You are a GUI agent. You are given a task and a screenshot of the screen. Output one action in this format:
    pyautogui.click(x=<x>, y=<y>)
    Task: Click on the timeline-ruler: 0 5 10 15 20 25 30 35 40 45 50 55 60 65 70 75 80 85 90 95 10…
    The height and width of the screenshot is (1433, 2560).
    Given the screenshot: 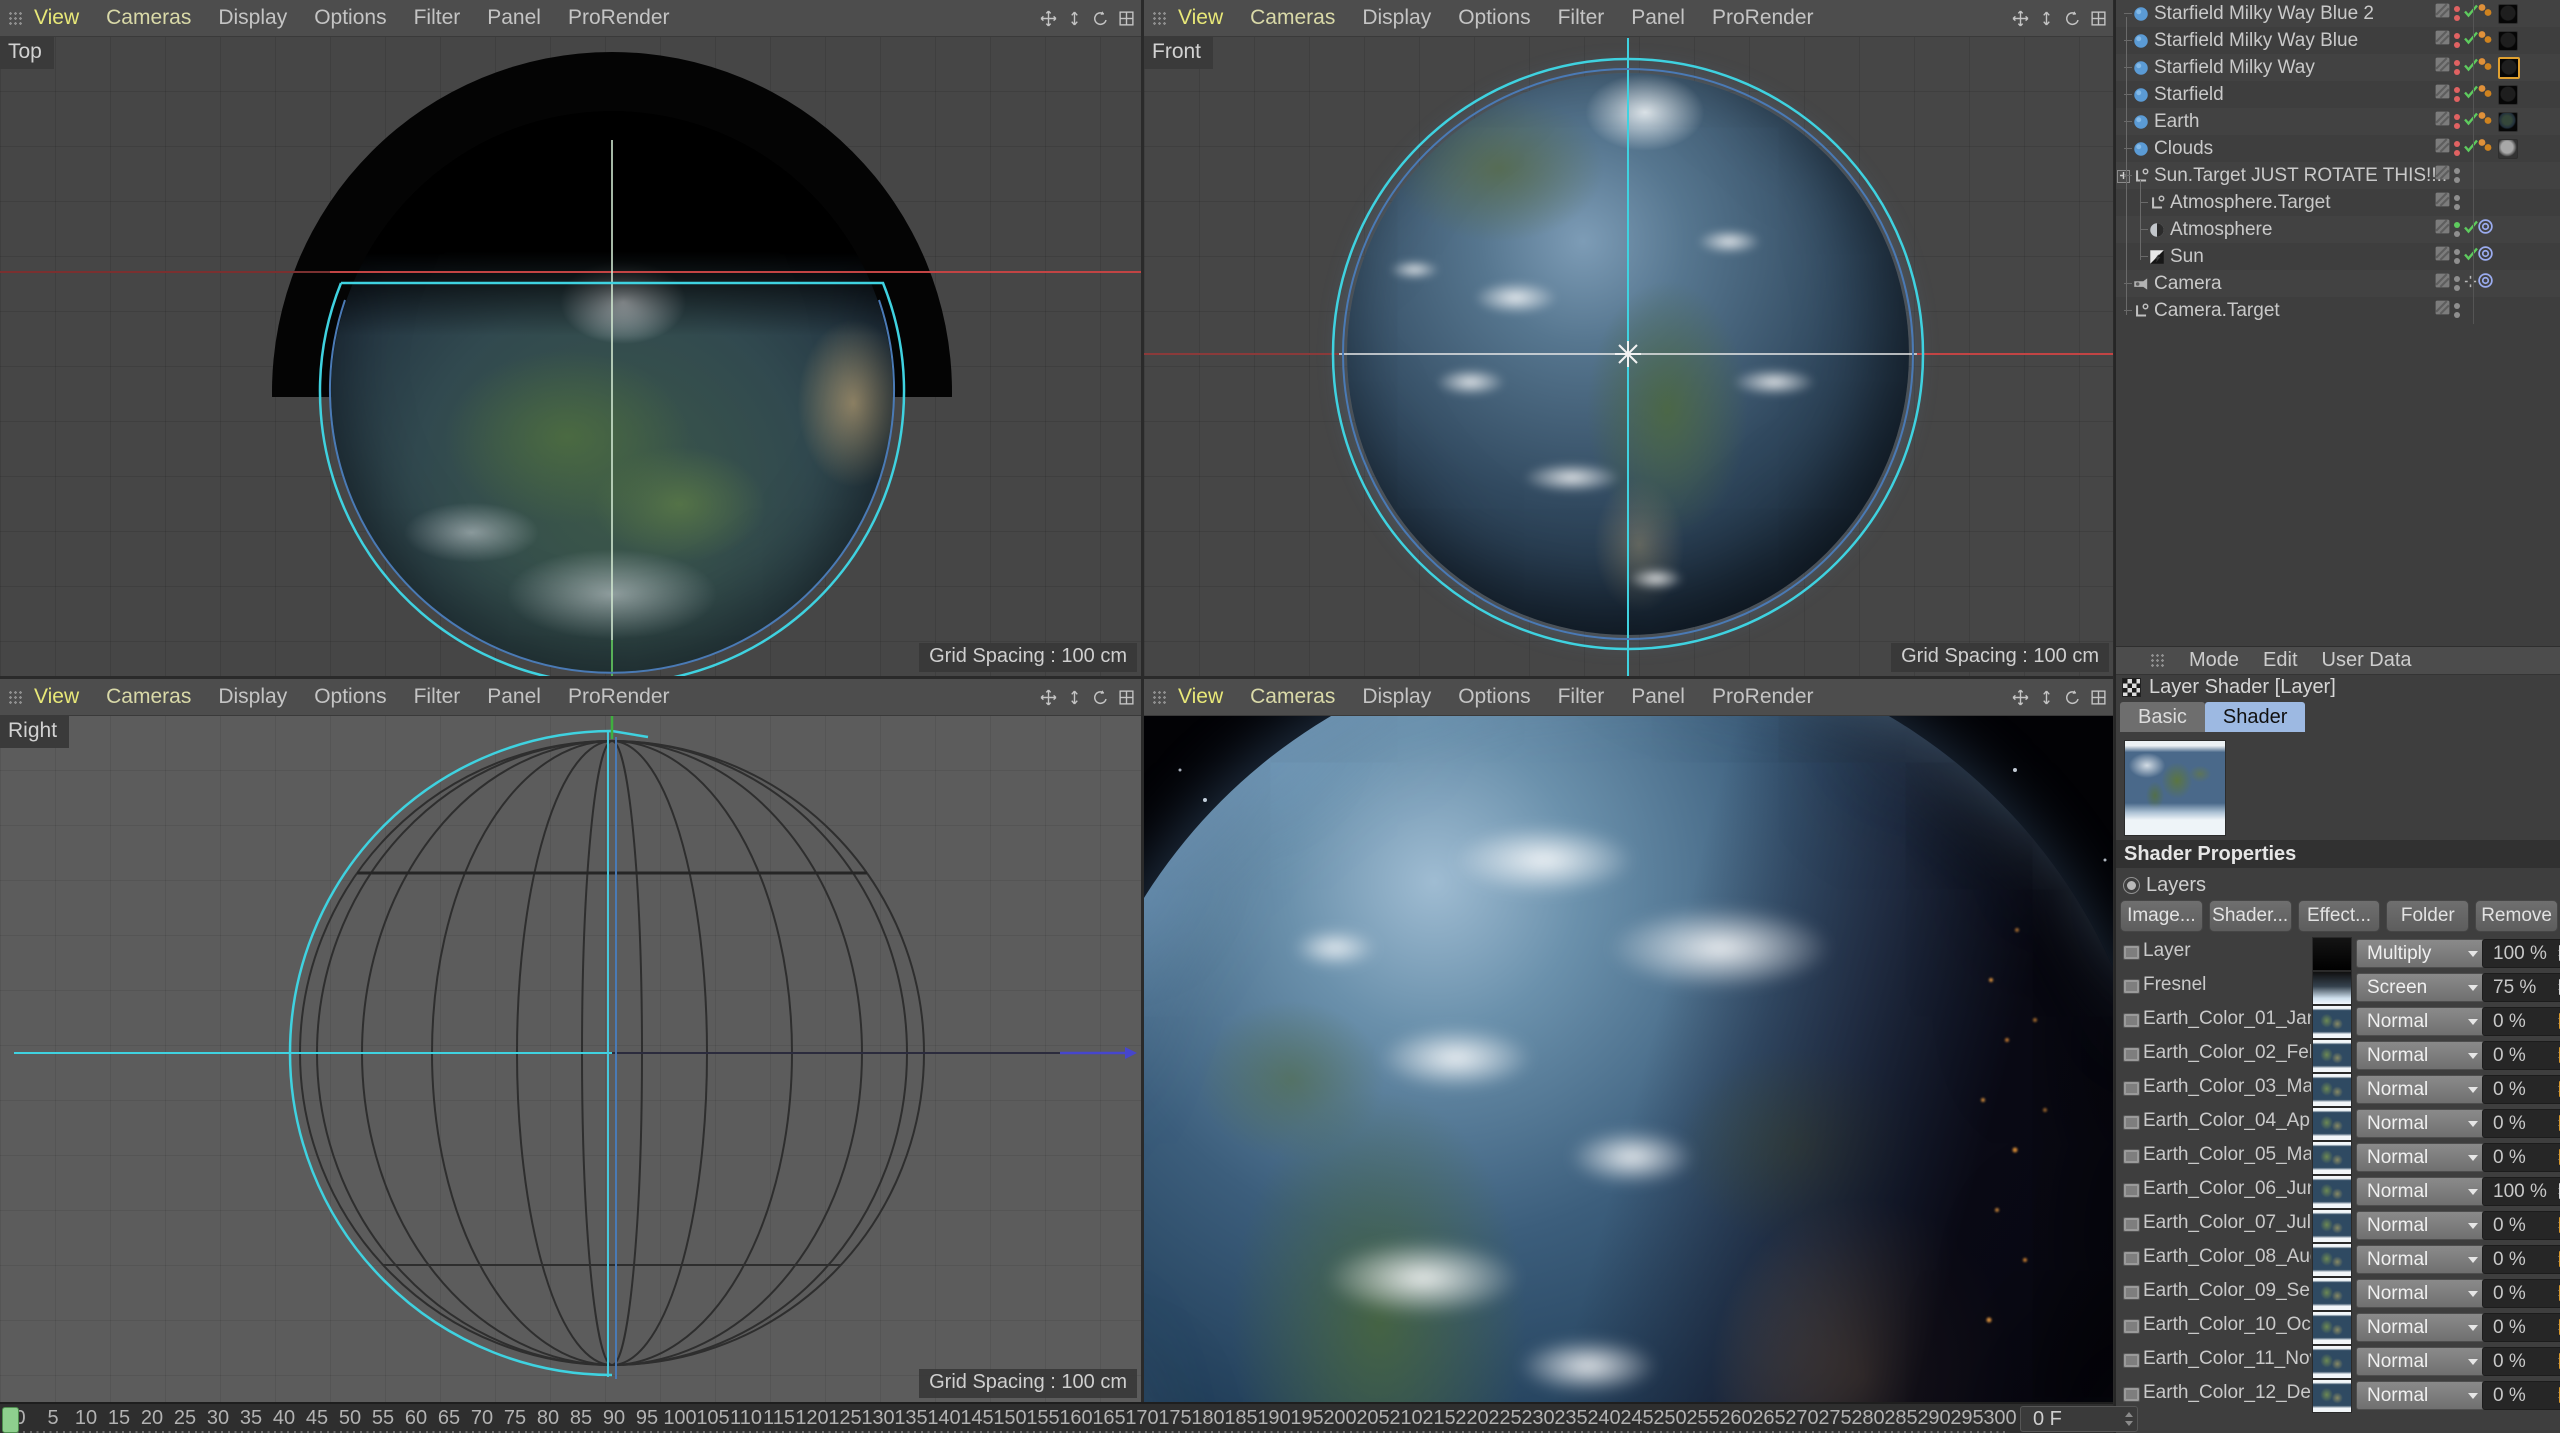 What is the action you would take?
    pyautogui.click(x=1069, y=1417)
    